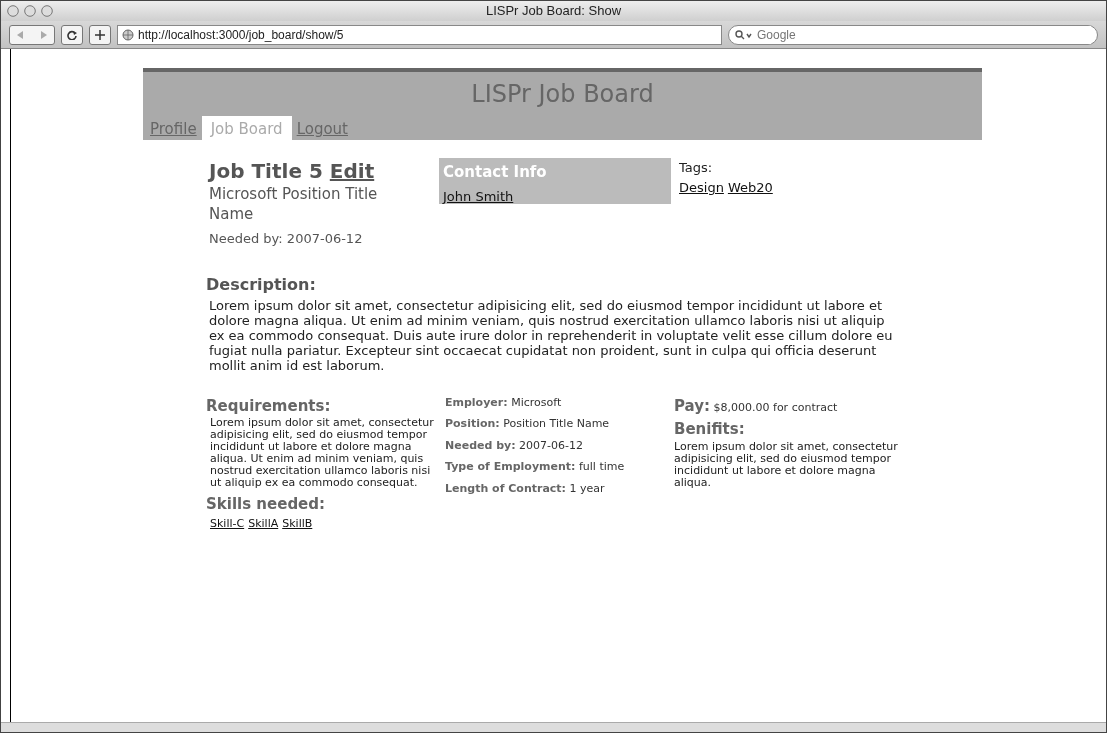  I want to click on address-field: http://localhost:3000/job_board/show/5, so click(419, 34).